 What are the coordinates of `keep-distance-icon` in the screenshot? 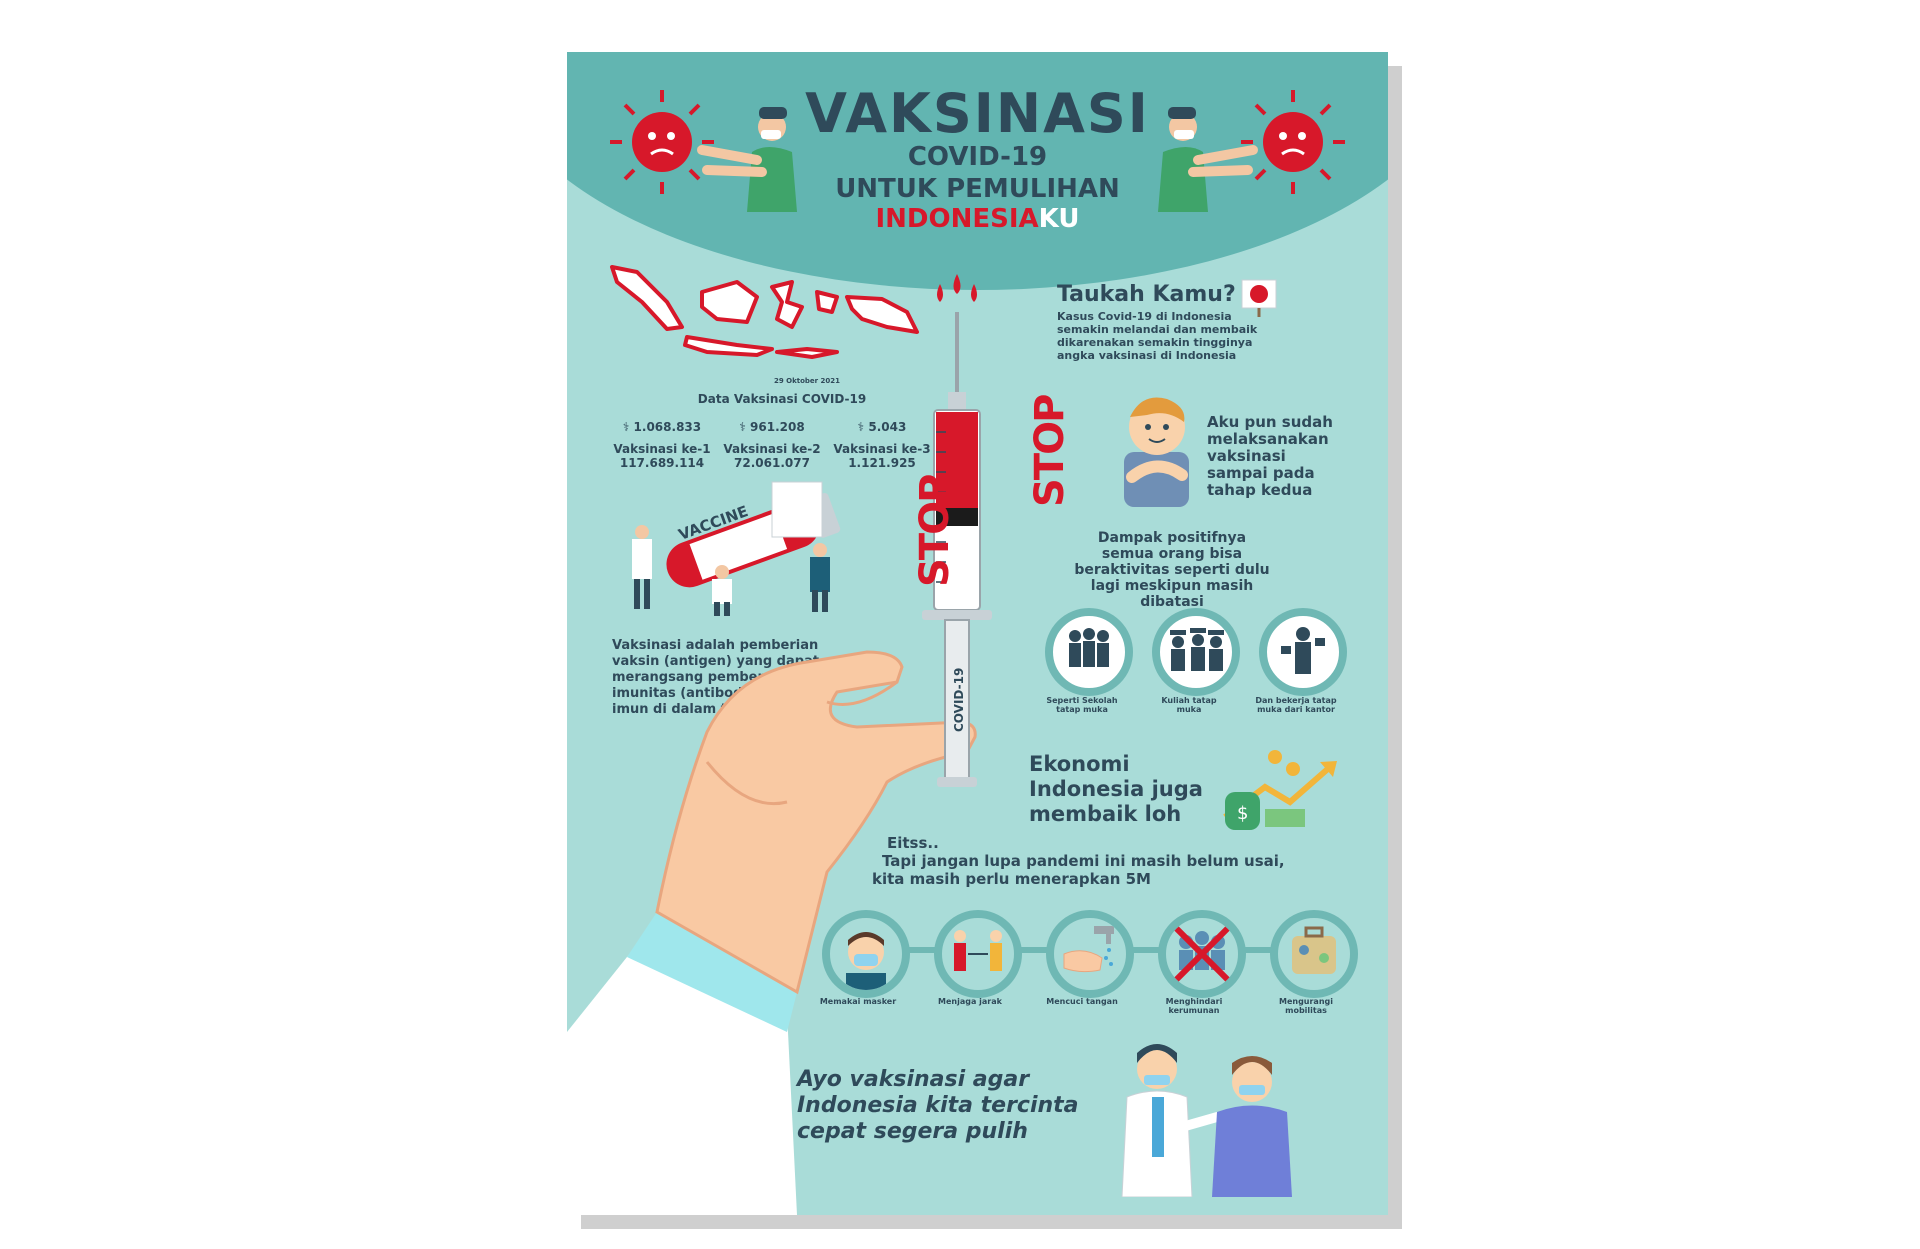 It's located at (978, 950).